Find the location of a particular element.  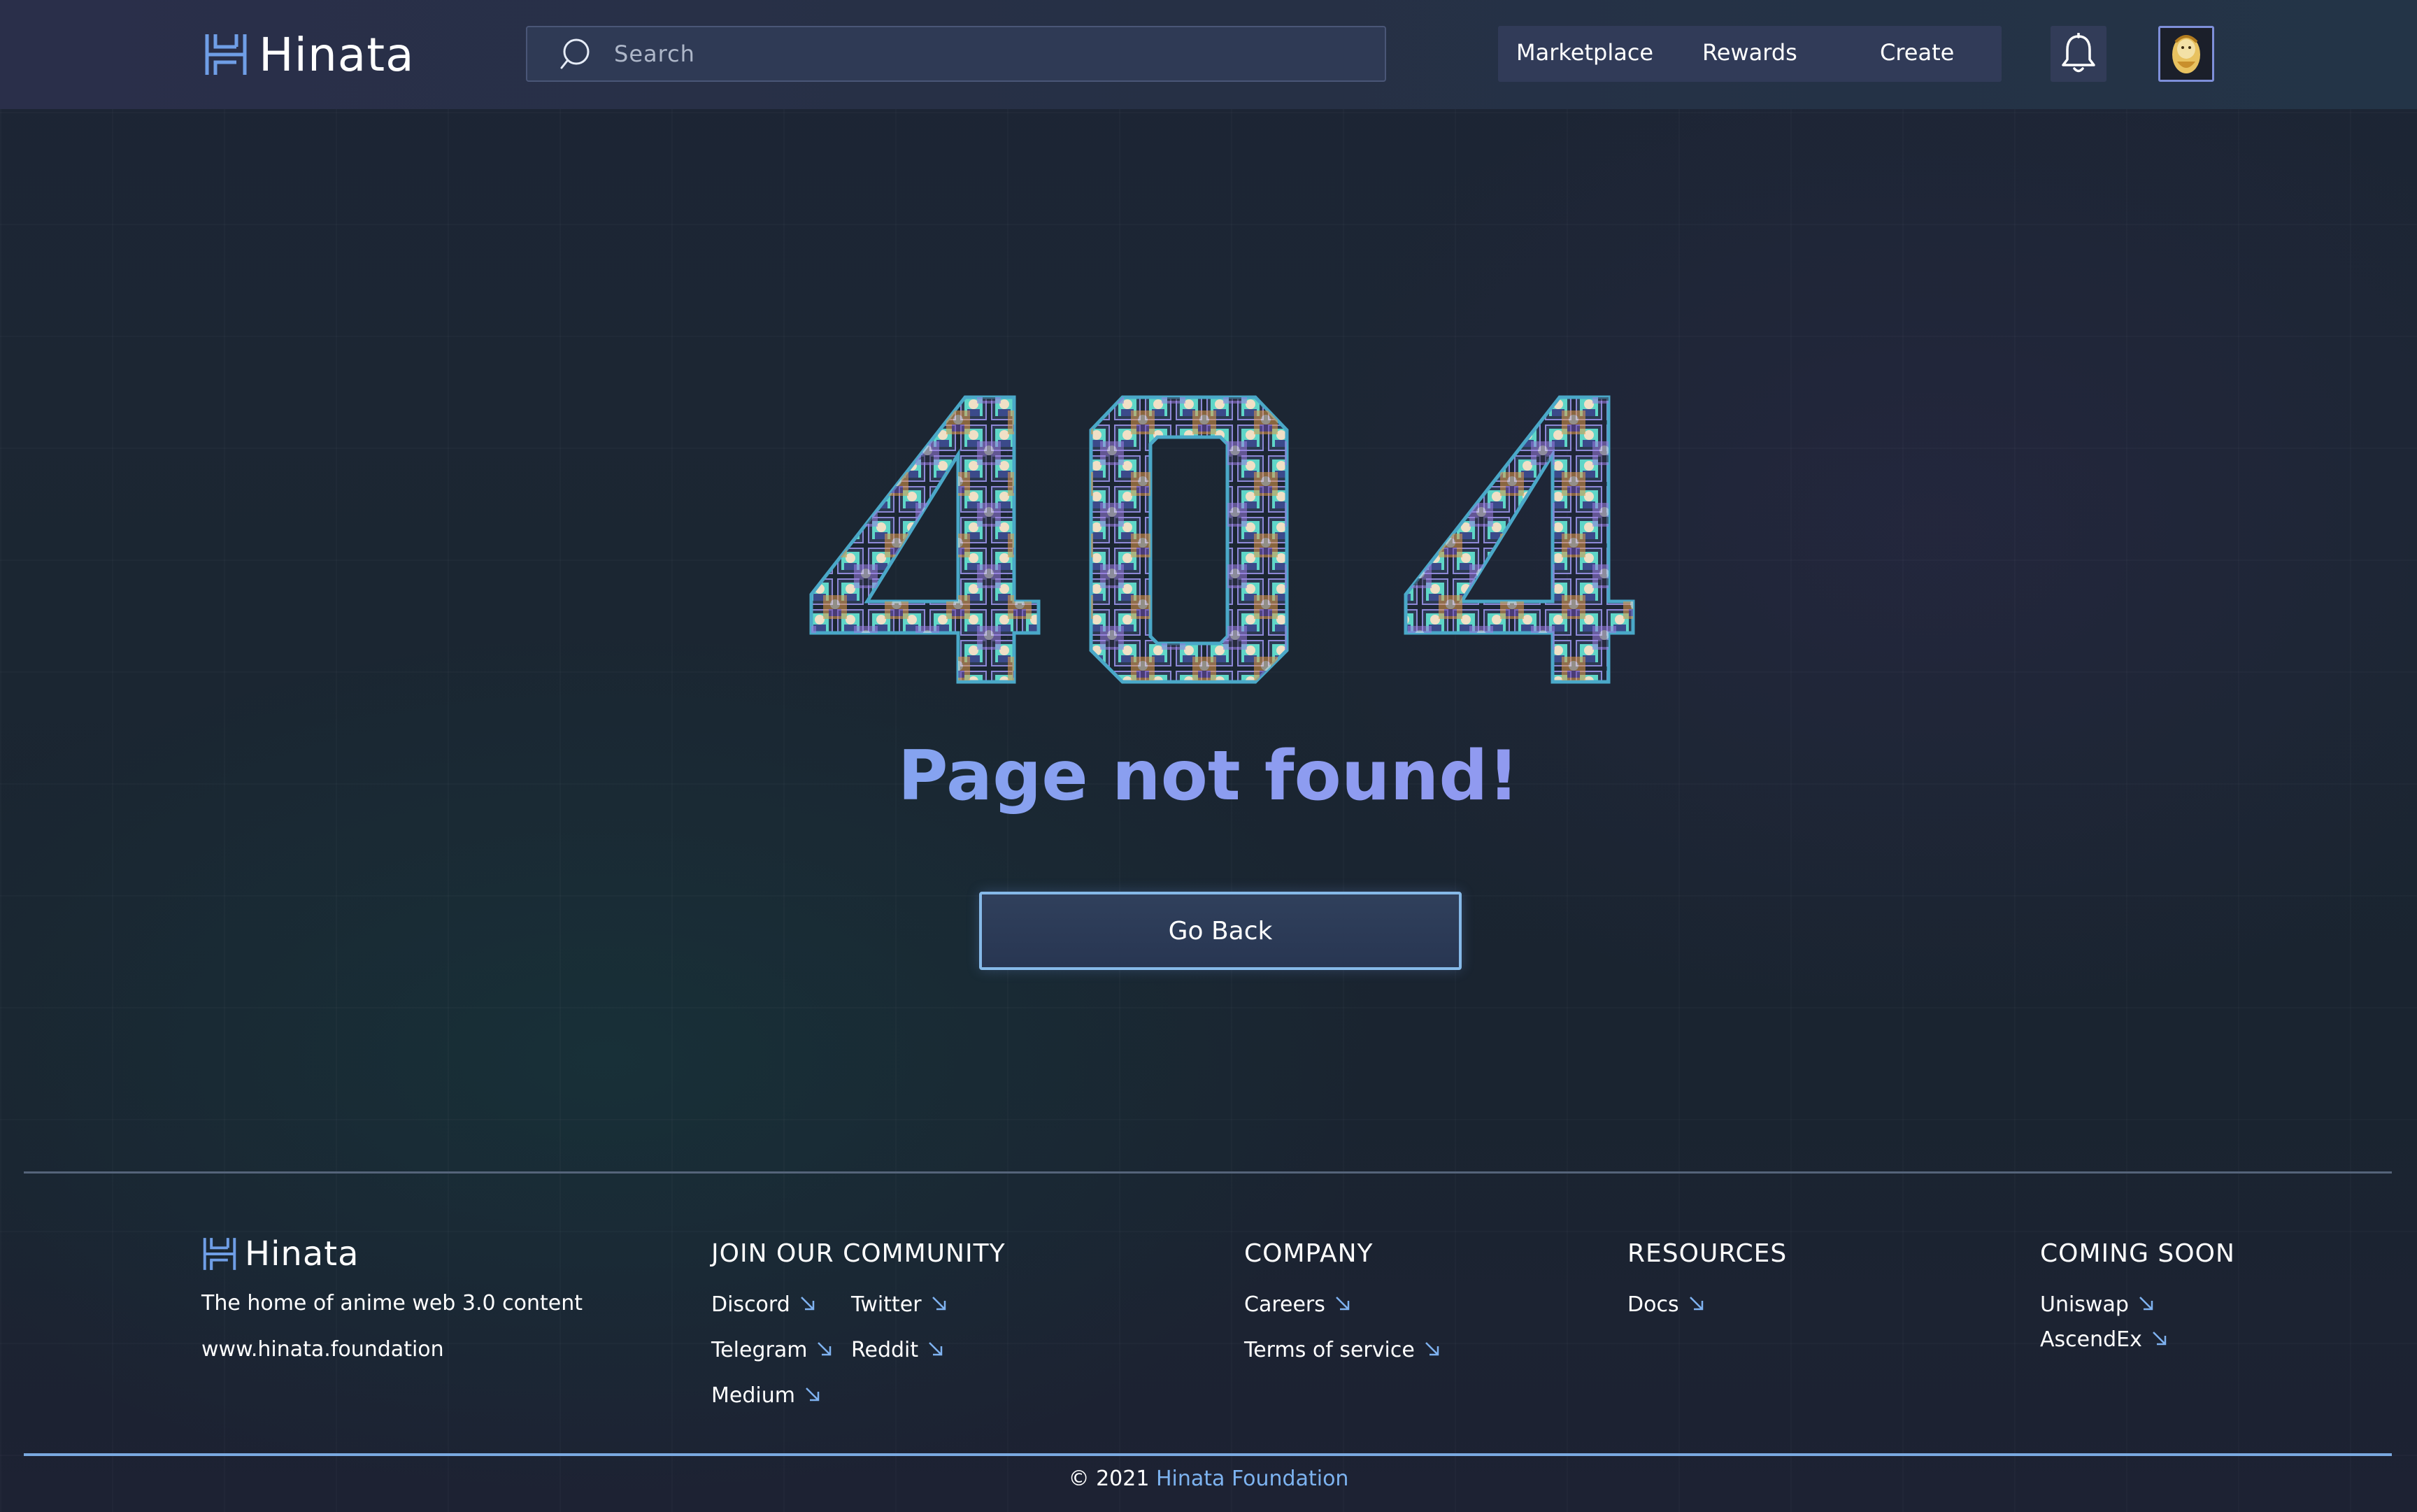

link-label: Telegram is located at coordinates (759, 1350).